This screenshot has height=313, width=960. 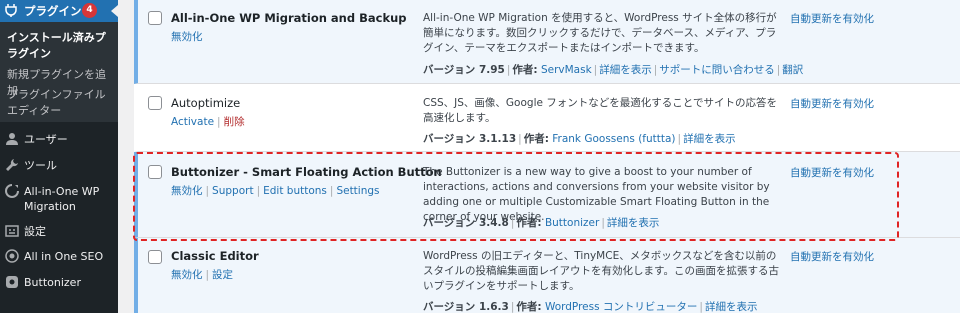 I want to click on plugin-version: バージョン 1.6.3, so click(x=466, y=307).